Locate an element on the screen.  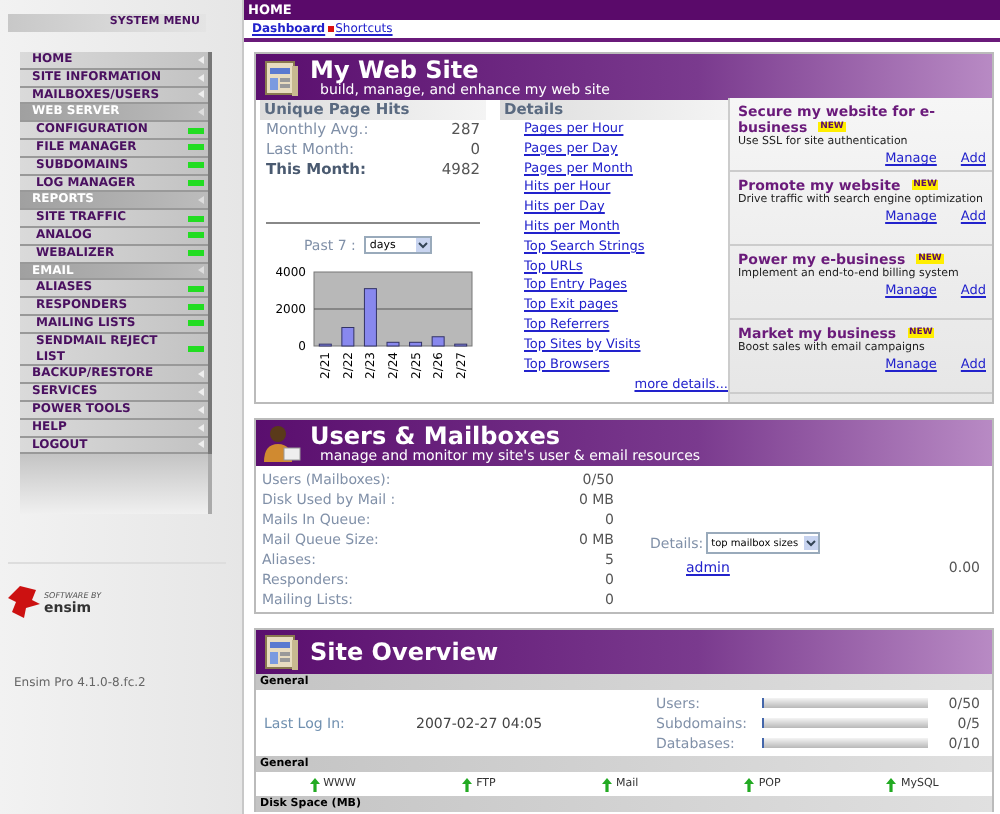
panel-title: Site Overview is located at coordinates (404, 652).